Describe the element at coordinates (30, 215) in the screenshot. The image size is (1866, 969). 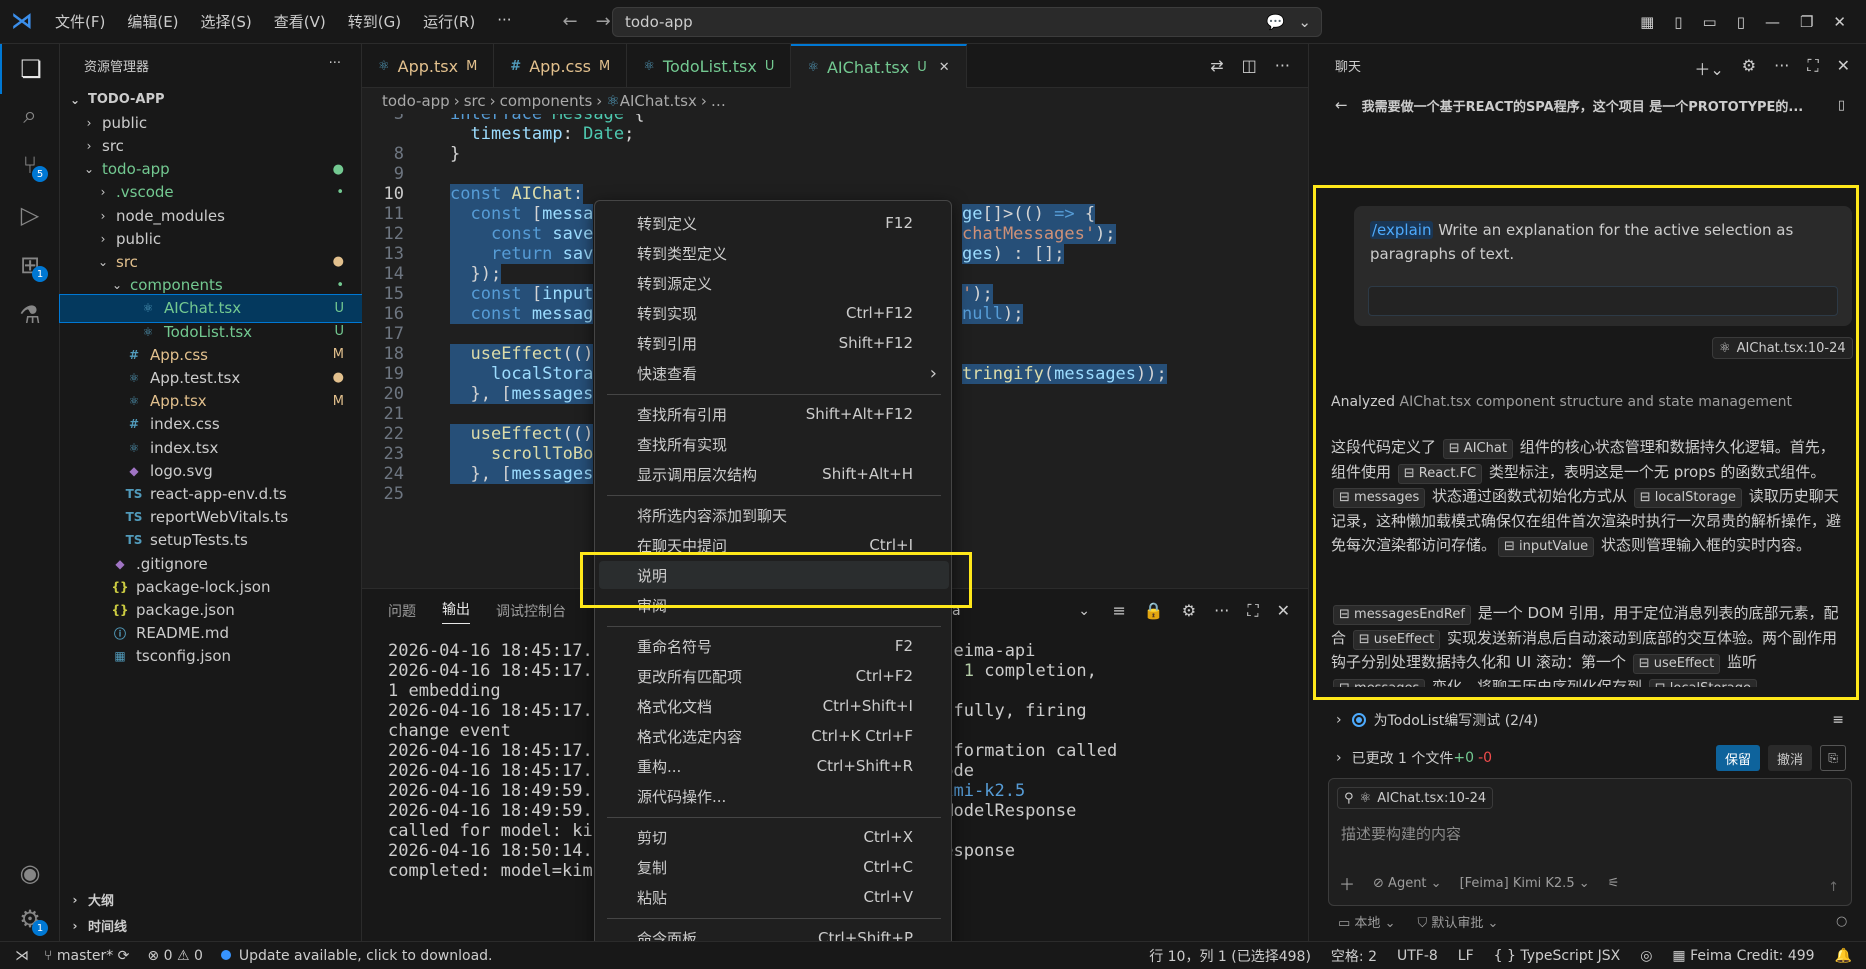
I see `run-debug-icon: ▷` at that location.